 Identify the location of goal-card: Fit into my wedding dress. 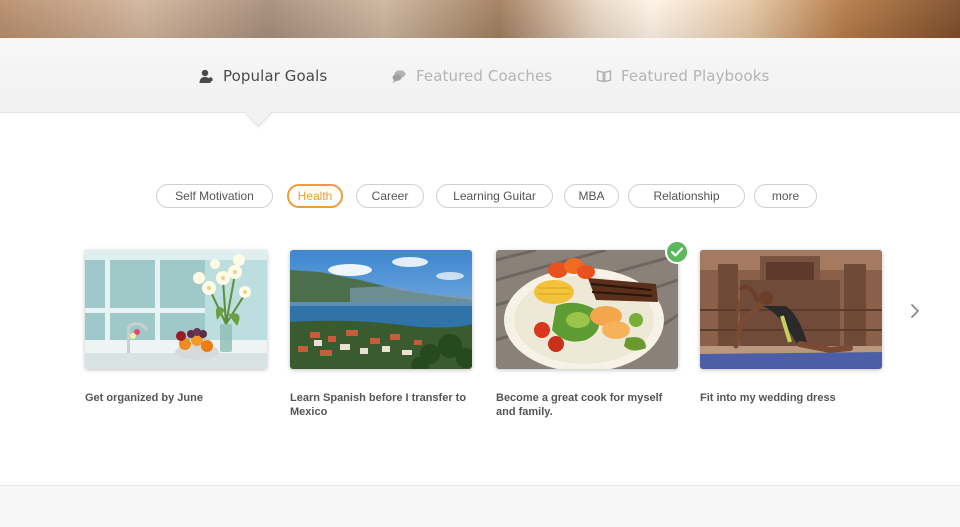
(791, 327).